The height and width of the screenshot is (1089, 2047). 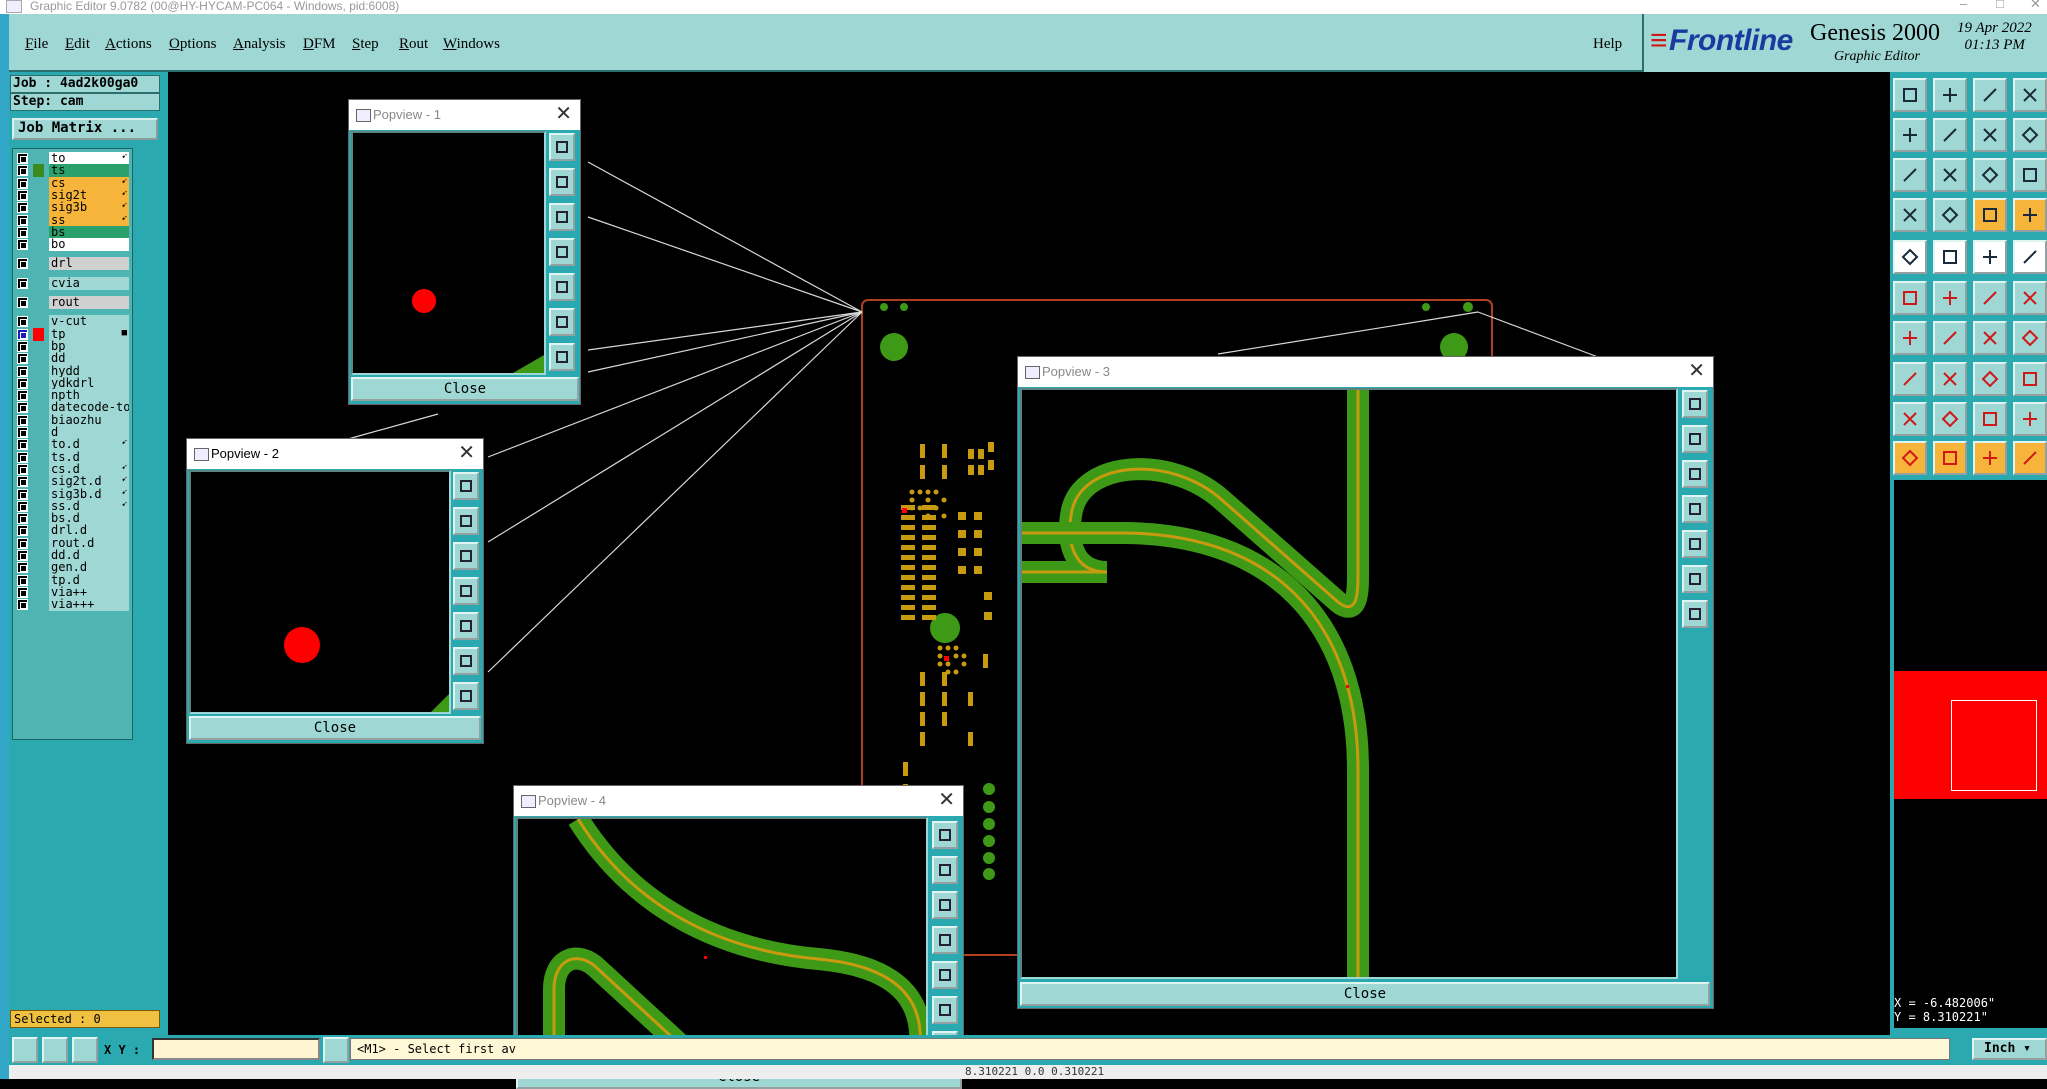 What do you see at coordinates (89, 245) in the screenshot?
I see `layer-name: bo` at bounding box center [89, 245].